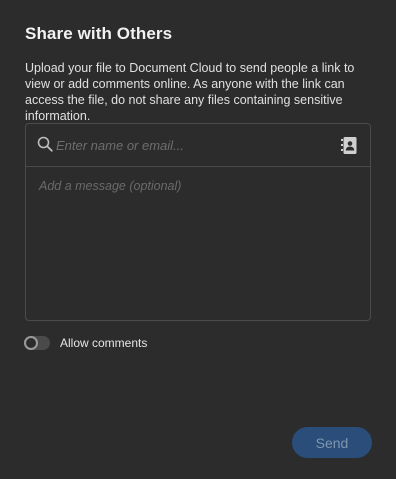 This screenshot has height=479, width=396. I want to click on dialog-title: Share with Others, so click(99, 33).